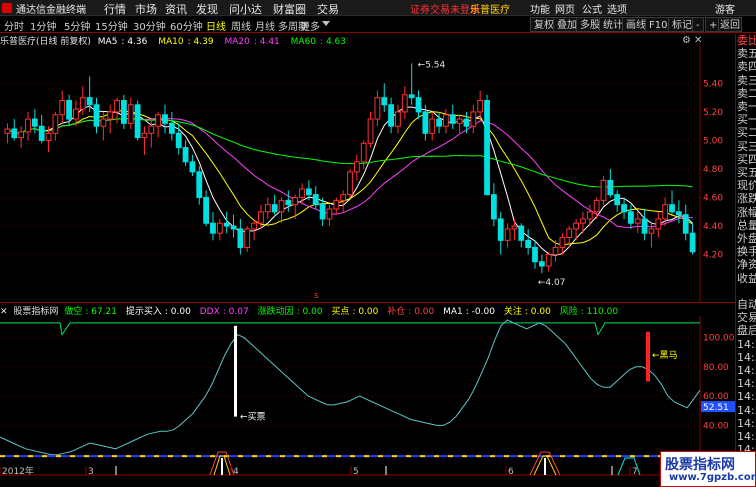 The image size is (756, 487). Describe the element at coordinates (565, 8) in the screenshot. I see `menu-item-web: 网页` at that location.